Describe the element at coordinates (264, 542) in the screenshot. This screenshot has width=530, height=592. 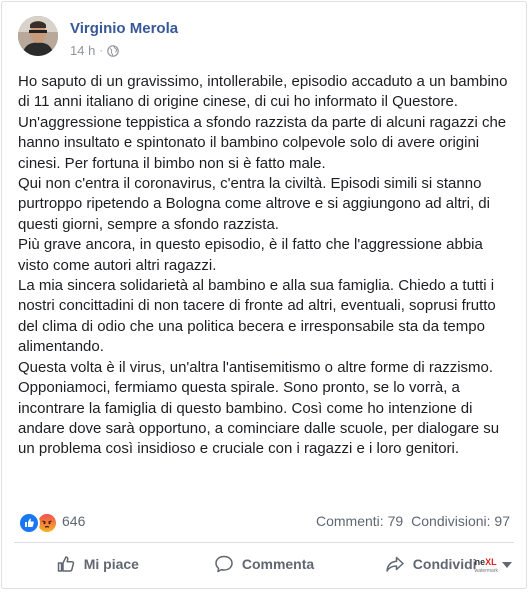
I see `actions-divider` at that location.